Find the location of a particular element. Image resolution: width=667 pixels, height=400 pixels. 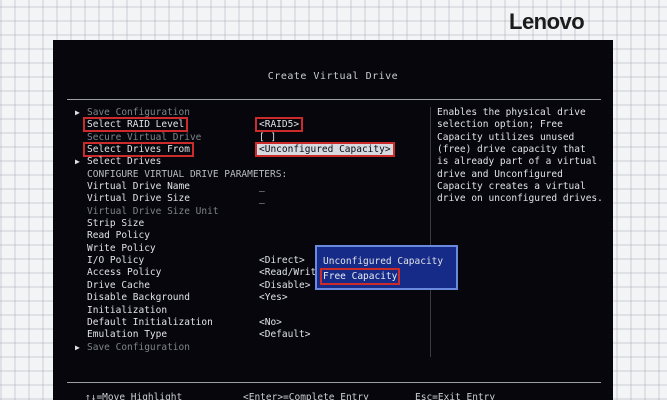

menu-row-value-text: [ ] is located at coordinates (268, 137).